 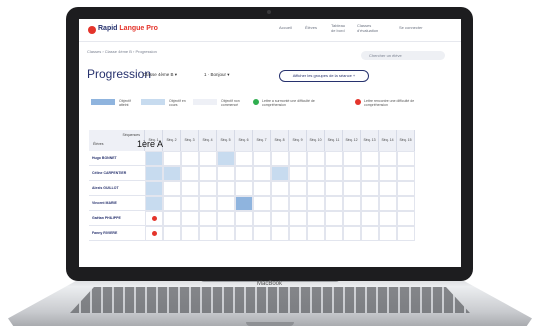 What do you see at coordinates (334, 140) in the screenshot?
I see `column-header: Séq. 11` at bounding box center [334, 140].